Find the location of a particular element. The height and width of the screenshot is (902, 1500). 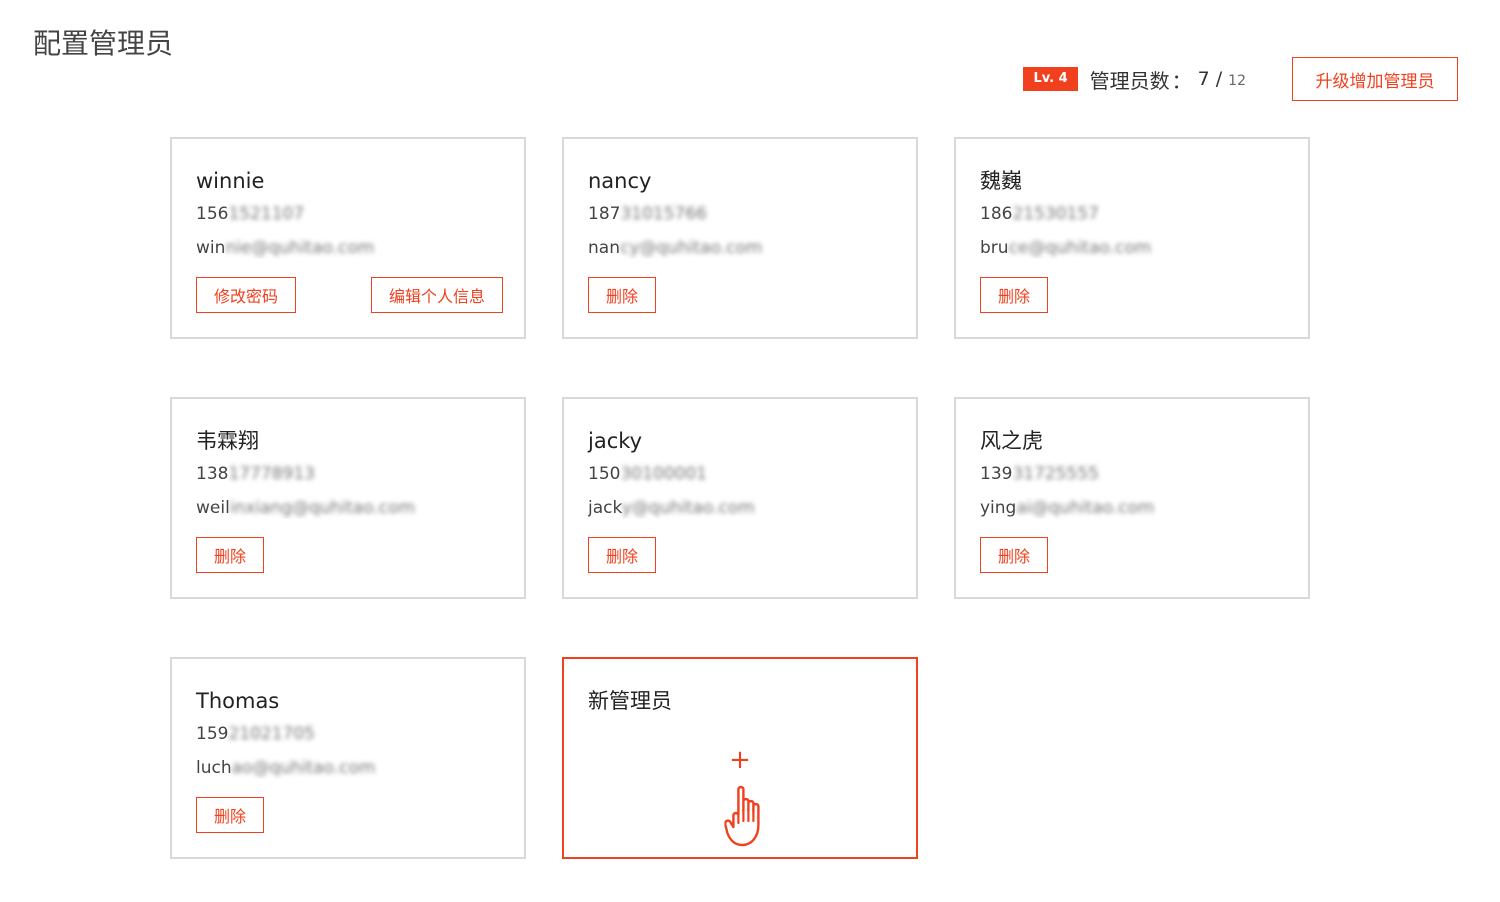

admin-email: bruce@quhitao.com is located at coordinates (1132, 248).